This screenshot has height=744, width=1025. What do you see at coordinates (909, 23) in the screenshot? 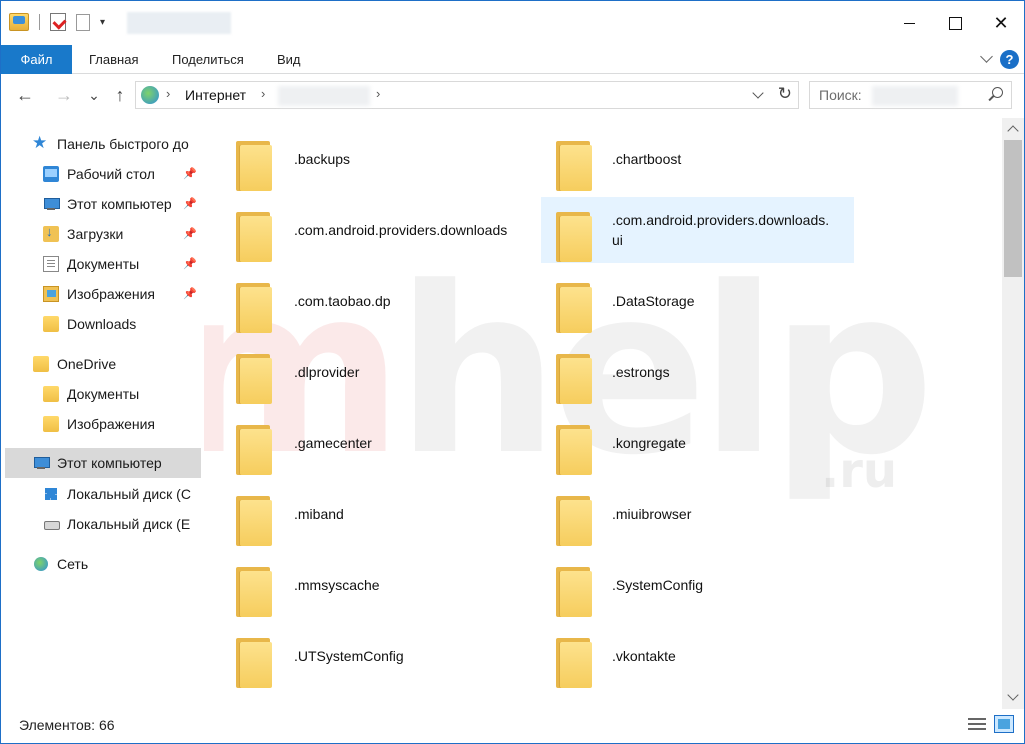
I see `minimize-button` at bounding box center [909, 23].